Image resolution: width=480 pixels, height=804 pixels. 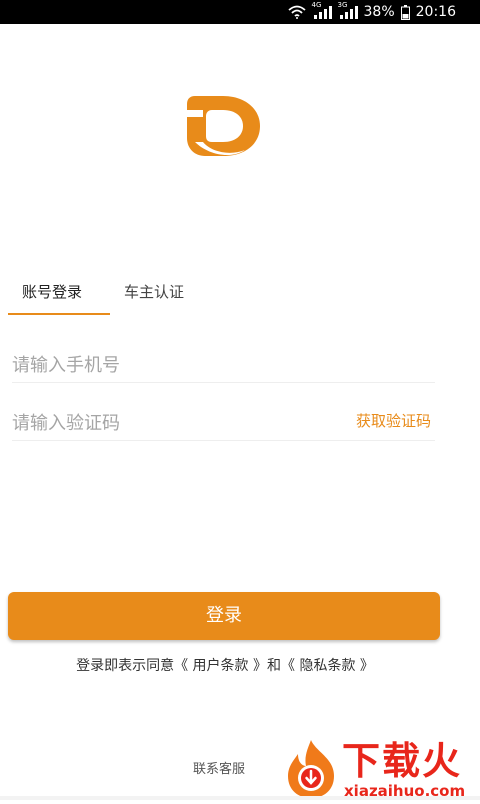 I want to click on network-3g-label: 3G, so click(x=342, y=5).